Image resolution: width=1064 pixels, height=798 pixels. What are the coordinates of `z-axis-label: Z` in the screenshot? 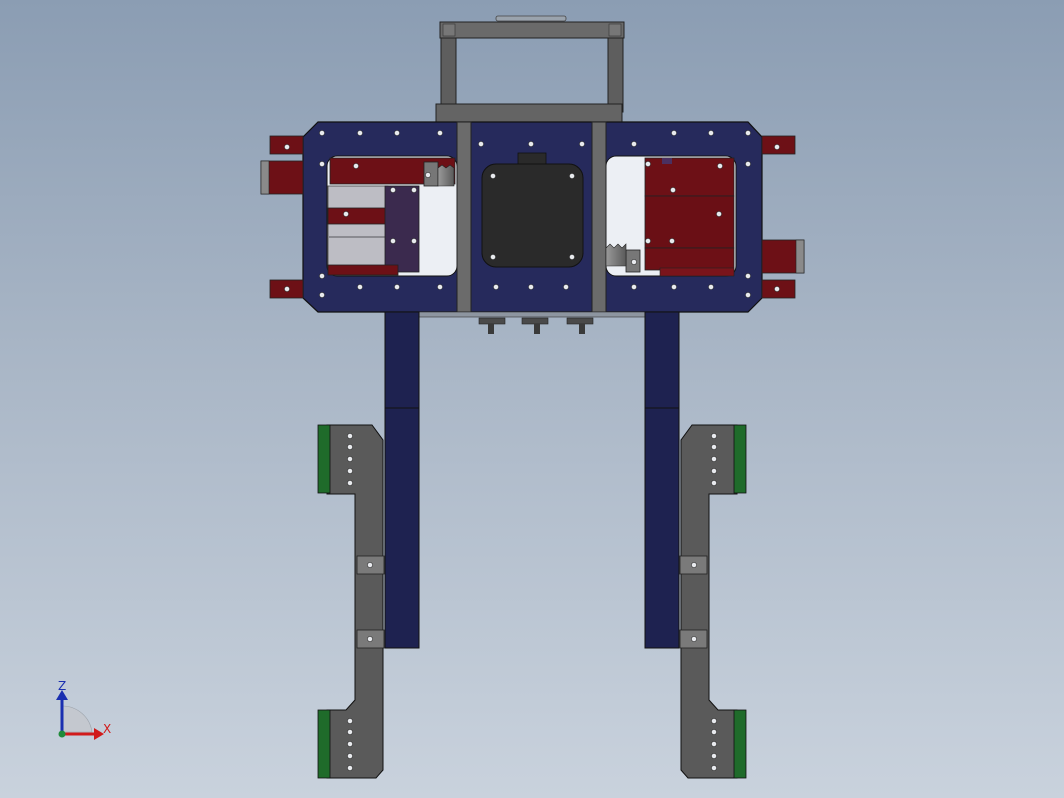 It's located at (62, 686).